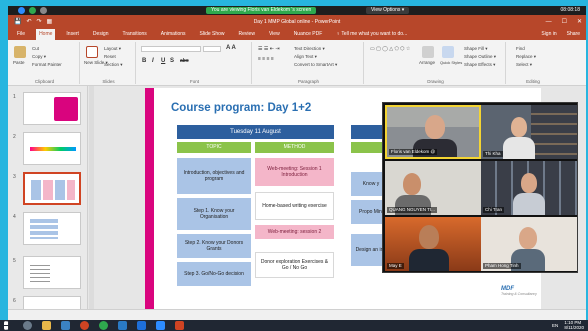  Describe the element at coordinates (46, 325) in the screenshot. I see `file-explorer-icon` at that location.